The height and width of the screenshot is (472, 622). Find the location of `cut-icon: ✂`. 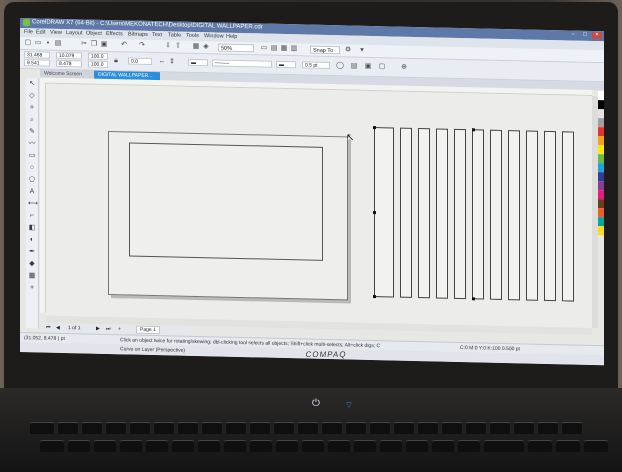

cut-icon: ✂ is located at coordinates (84, 44).